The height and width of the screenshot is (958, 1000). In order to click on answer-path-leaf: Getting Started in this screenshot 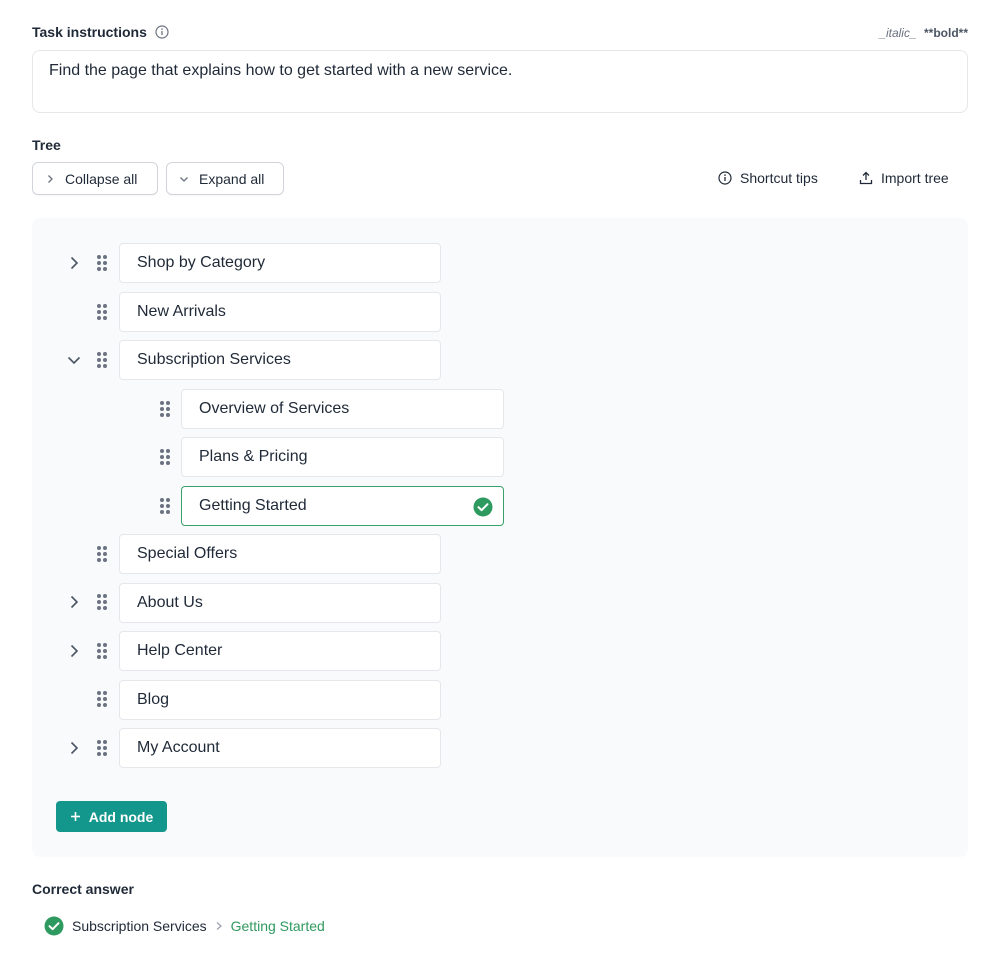, I will do `click(277, 926)`.